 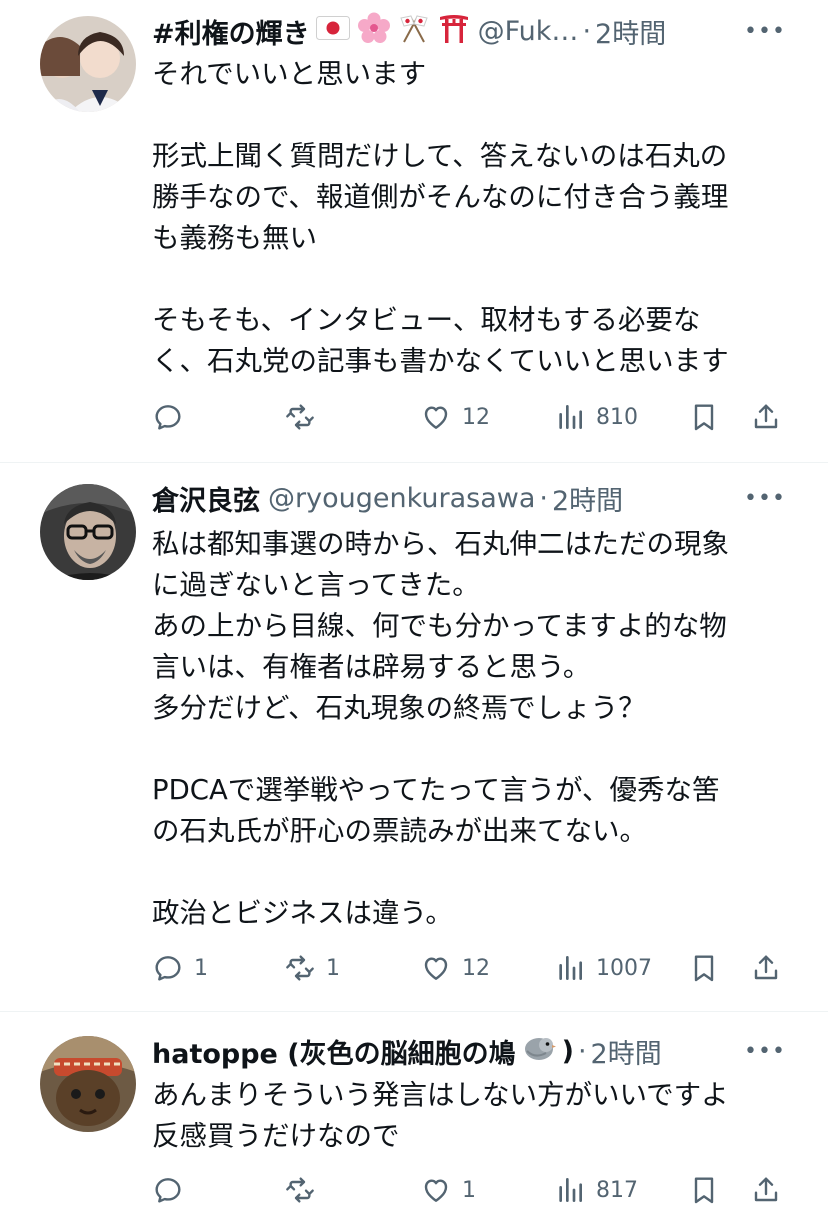 What do you see at coordinates (426, 320) in the screenshot?
I see `text-line: そもそも、インタビュー、取材もする必要な` at bounding box center [426, 320].